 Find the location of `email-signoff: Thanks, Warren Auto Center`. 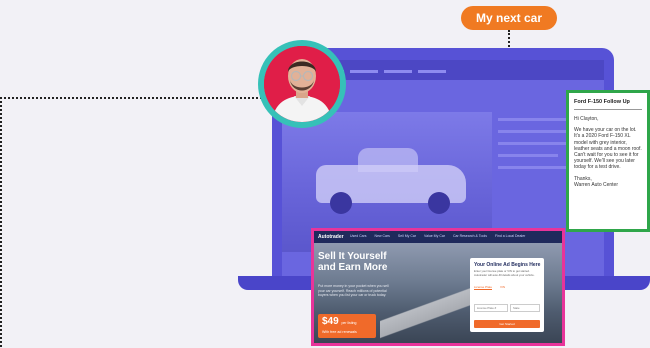

email-signoff: Thanks, Warren Auto Center is located at coordinates (596, 181).